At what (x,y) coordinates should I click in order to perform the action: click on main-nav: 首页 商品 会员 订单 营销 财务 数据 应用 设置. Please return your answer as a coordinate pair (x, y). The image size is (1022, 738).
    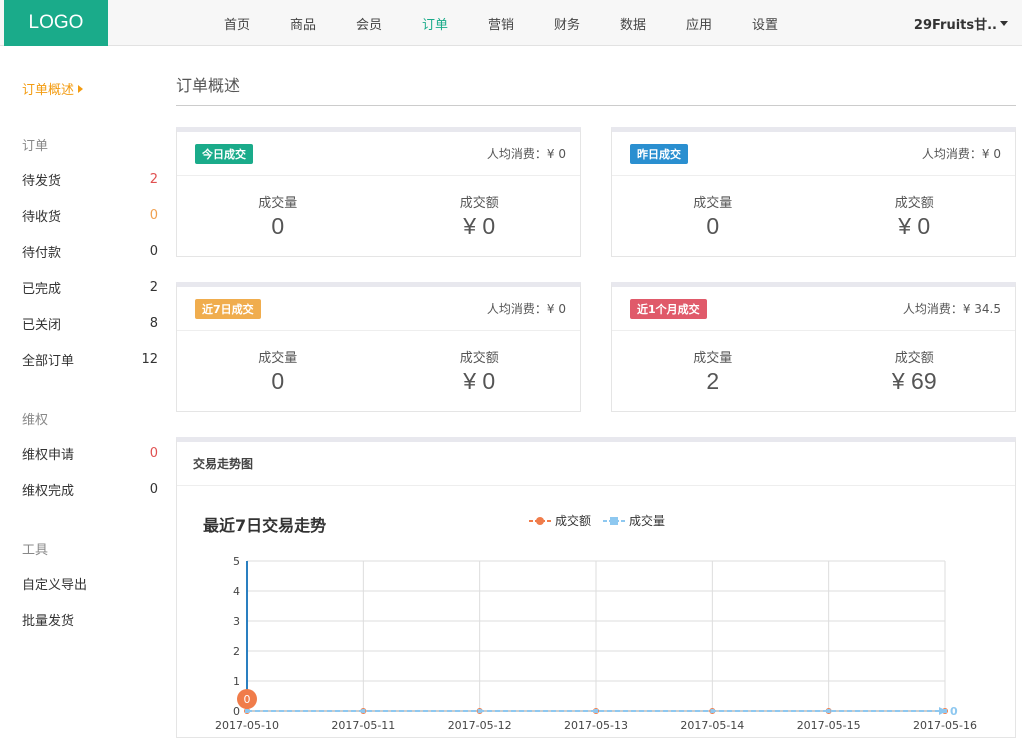
    Looking at the image, I should click on (501, 23).